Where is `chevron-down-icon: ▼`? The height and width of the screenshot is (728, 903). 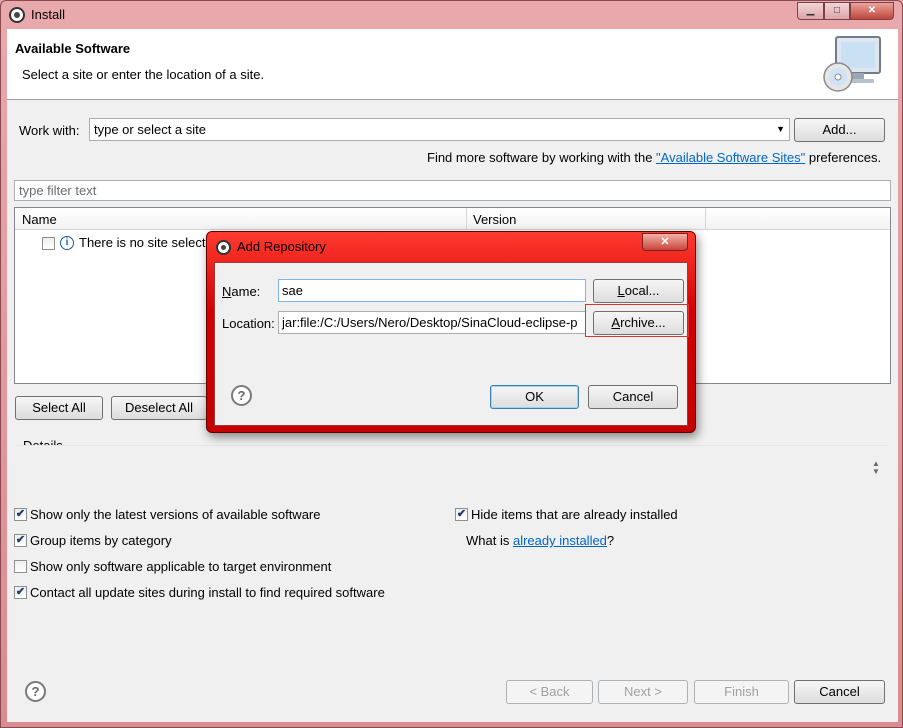
chevron-down-icon: ▼ is located at coordinates (780, 129).